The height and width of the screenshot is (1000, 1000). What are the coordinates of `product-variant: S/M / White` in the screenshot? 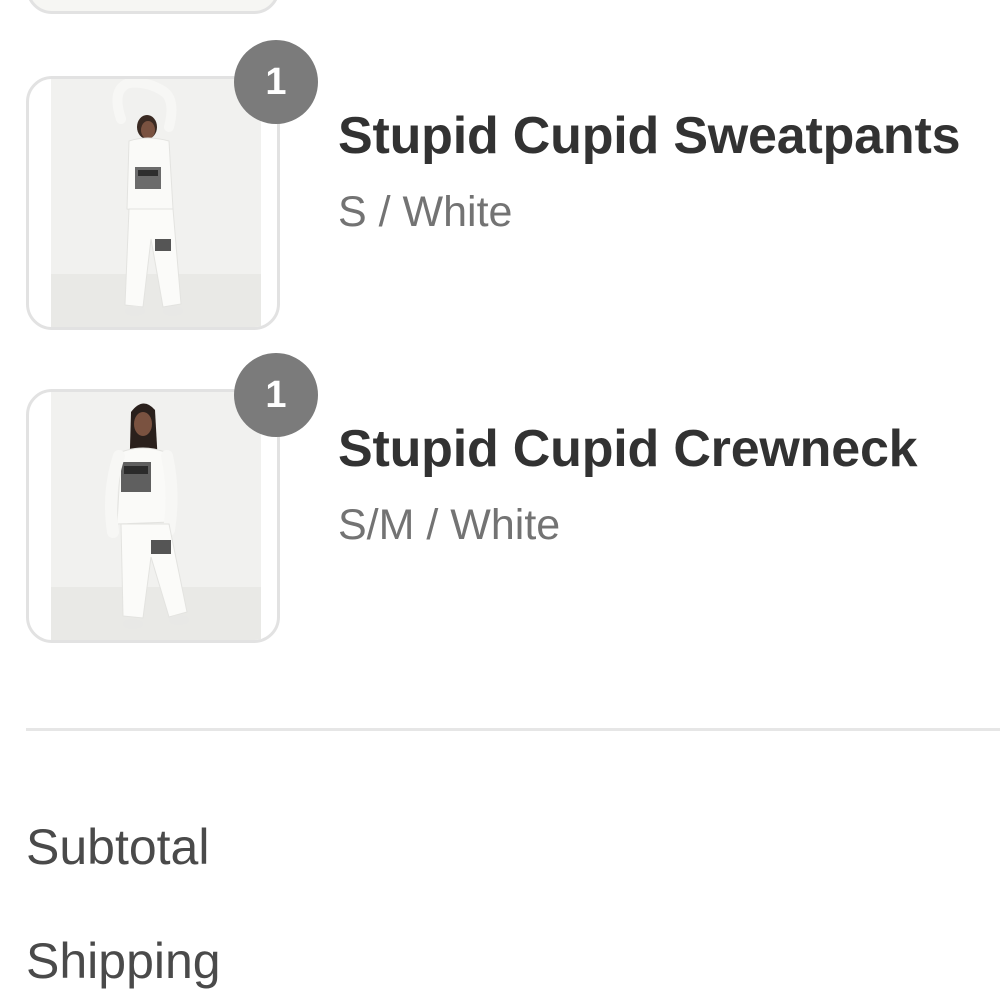 It's located at (449, 525).